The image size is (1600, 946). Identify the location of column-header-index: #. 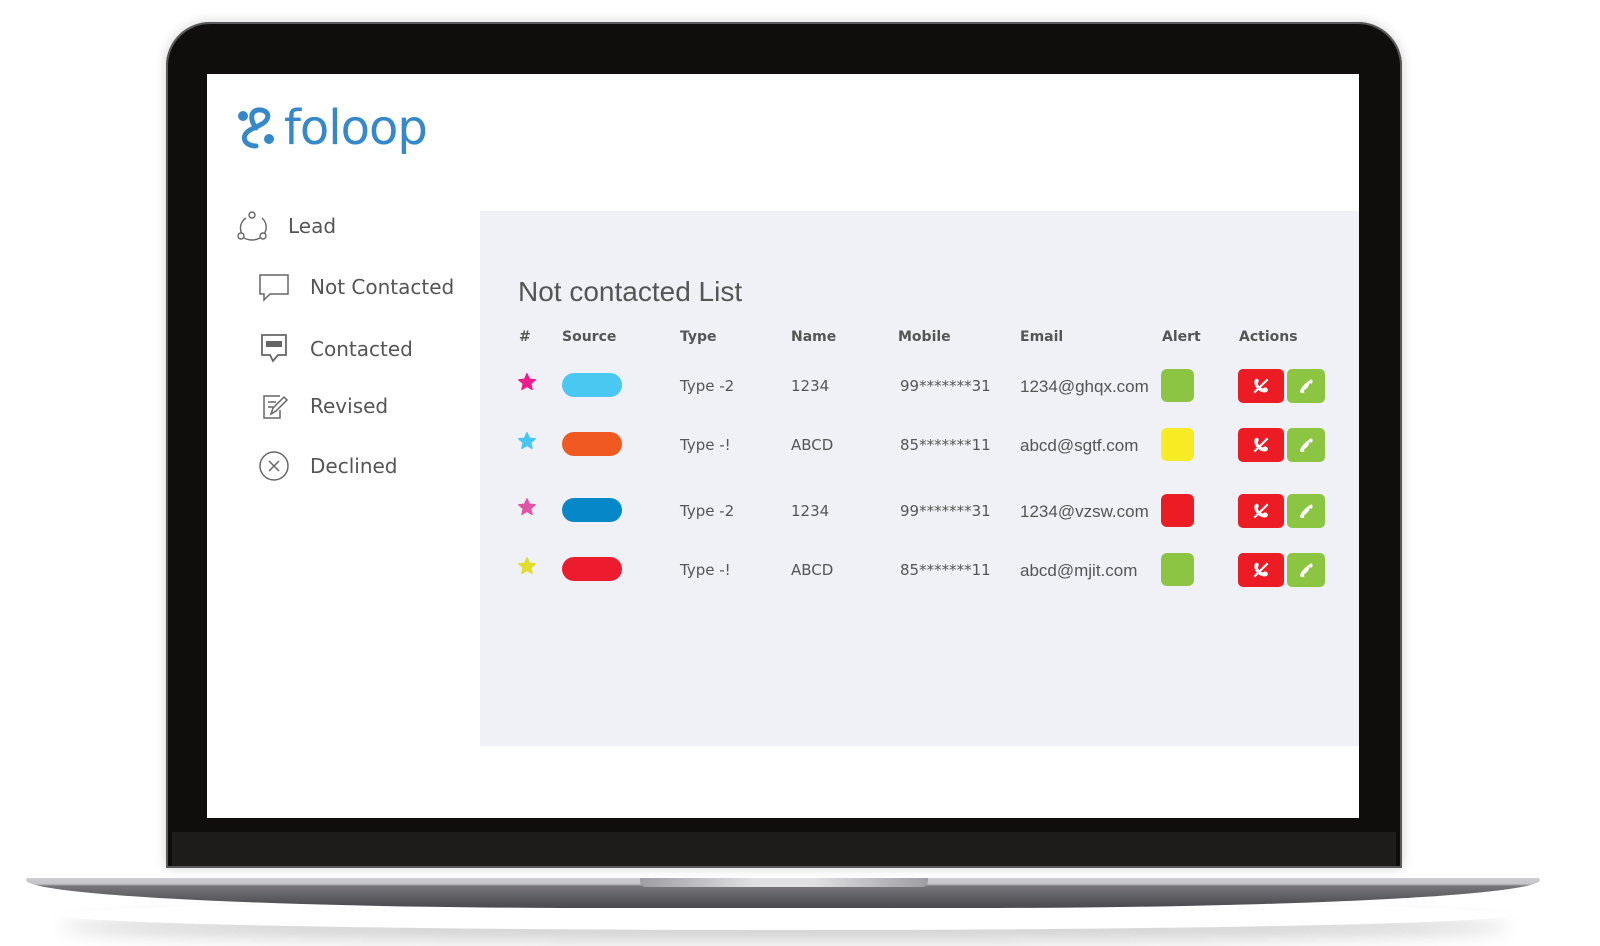
(525, 337).